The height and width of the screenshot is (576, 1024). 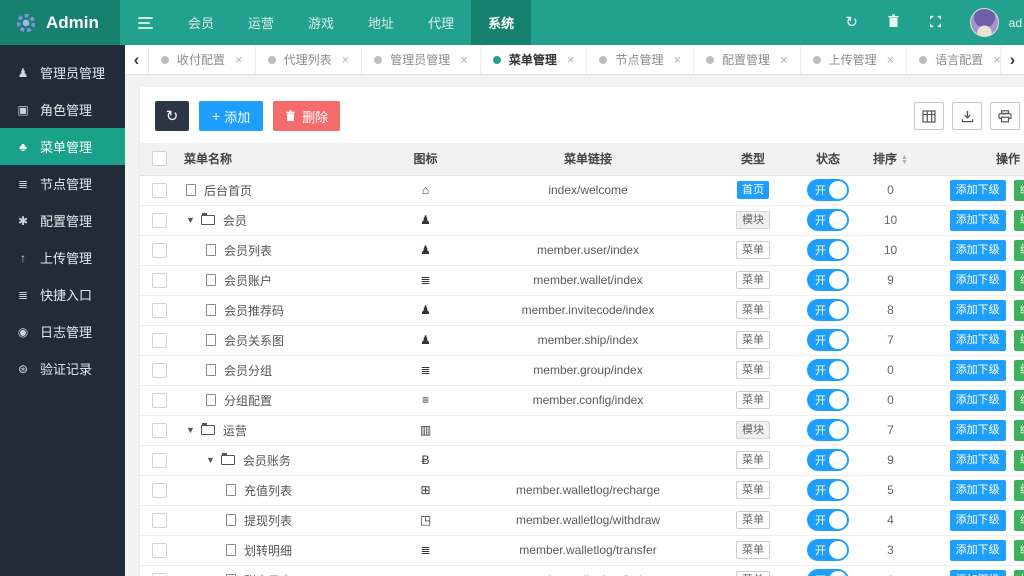 I want to click on export-button, so click(x=967, y=116).